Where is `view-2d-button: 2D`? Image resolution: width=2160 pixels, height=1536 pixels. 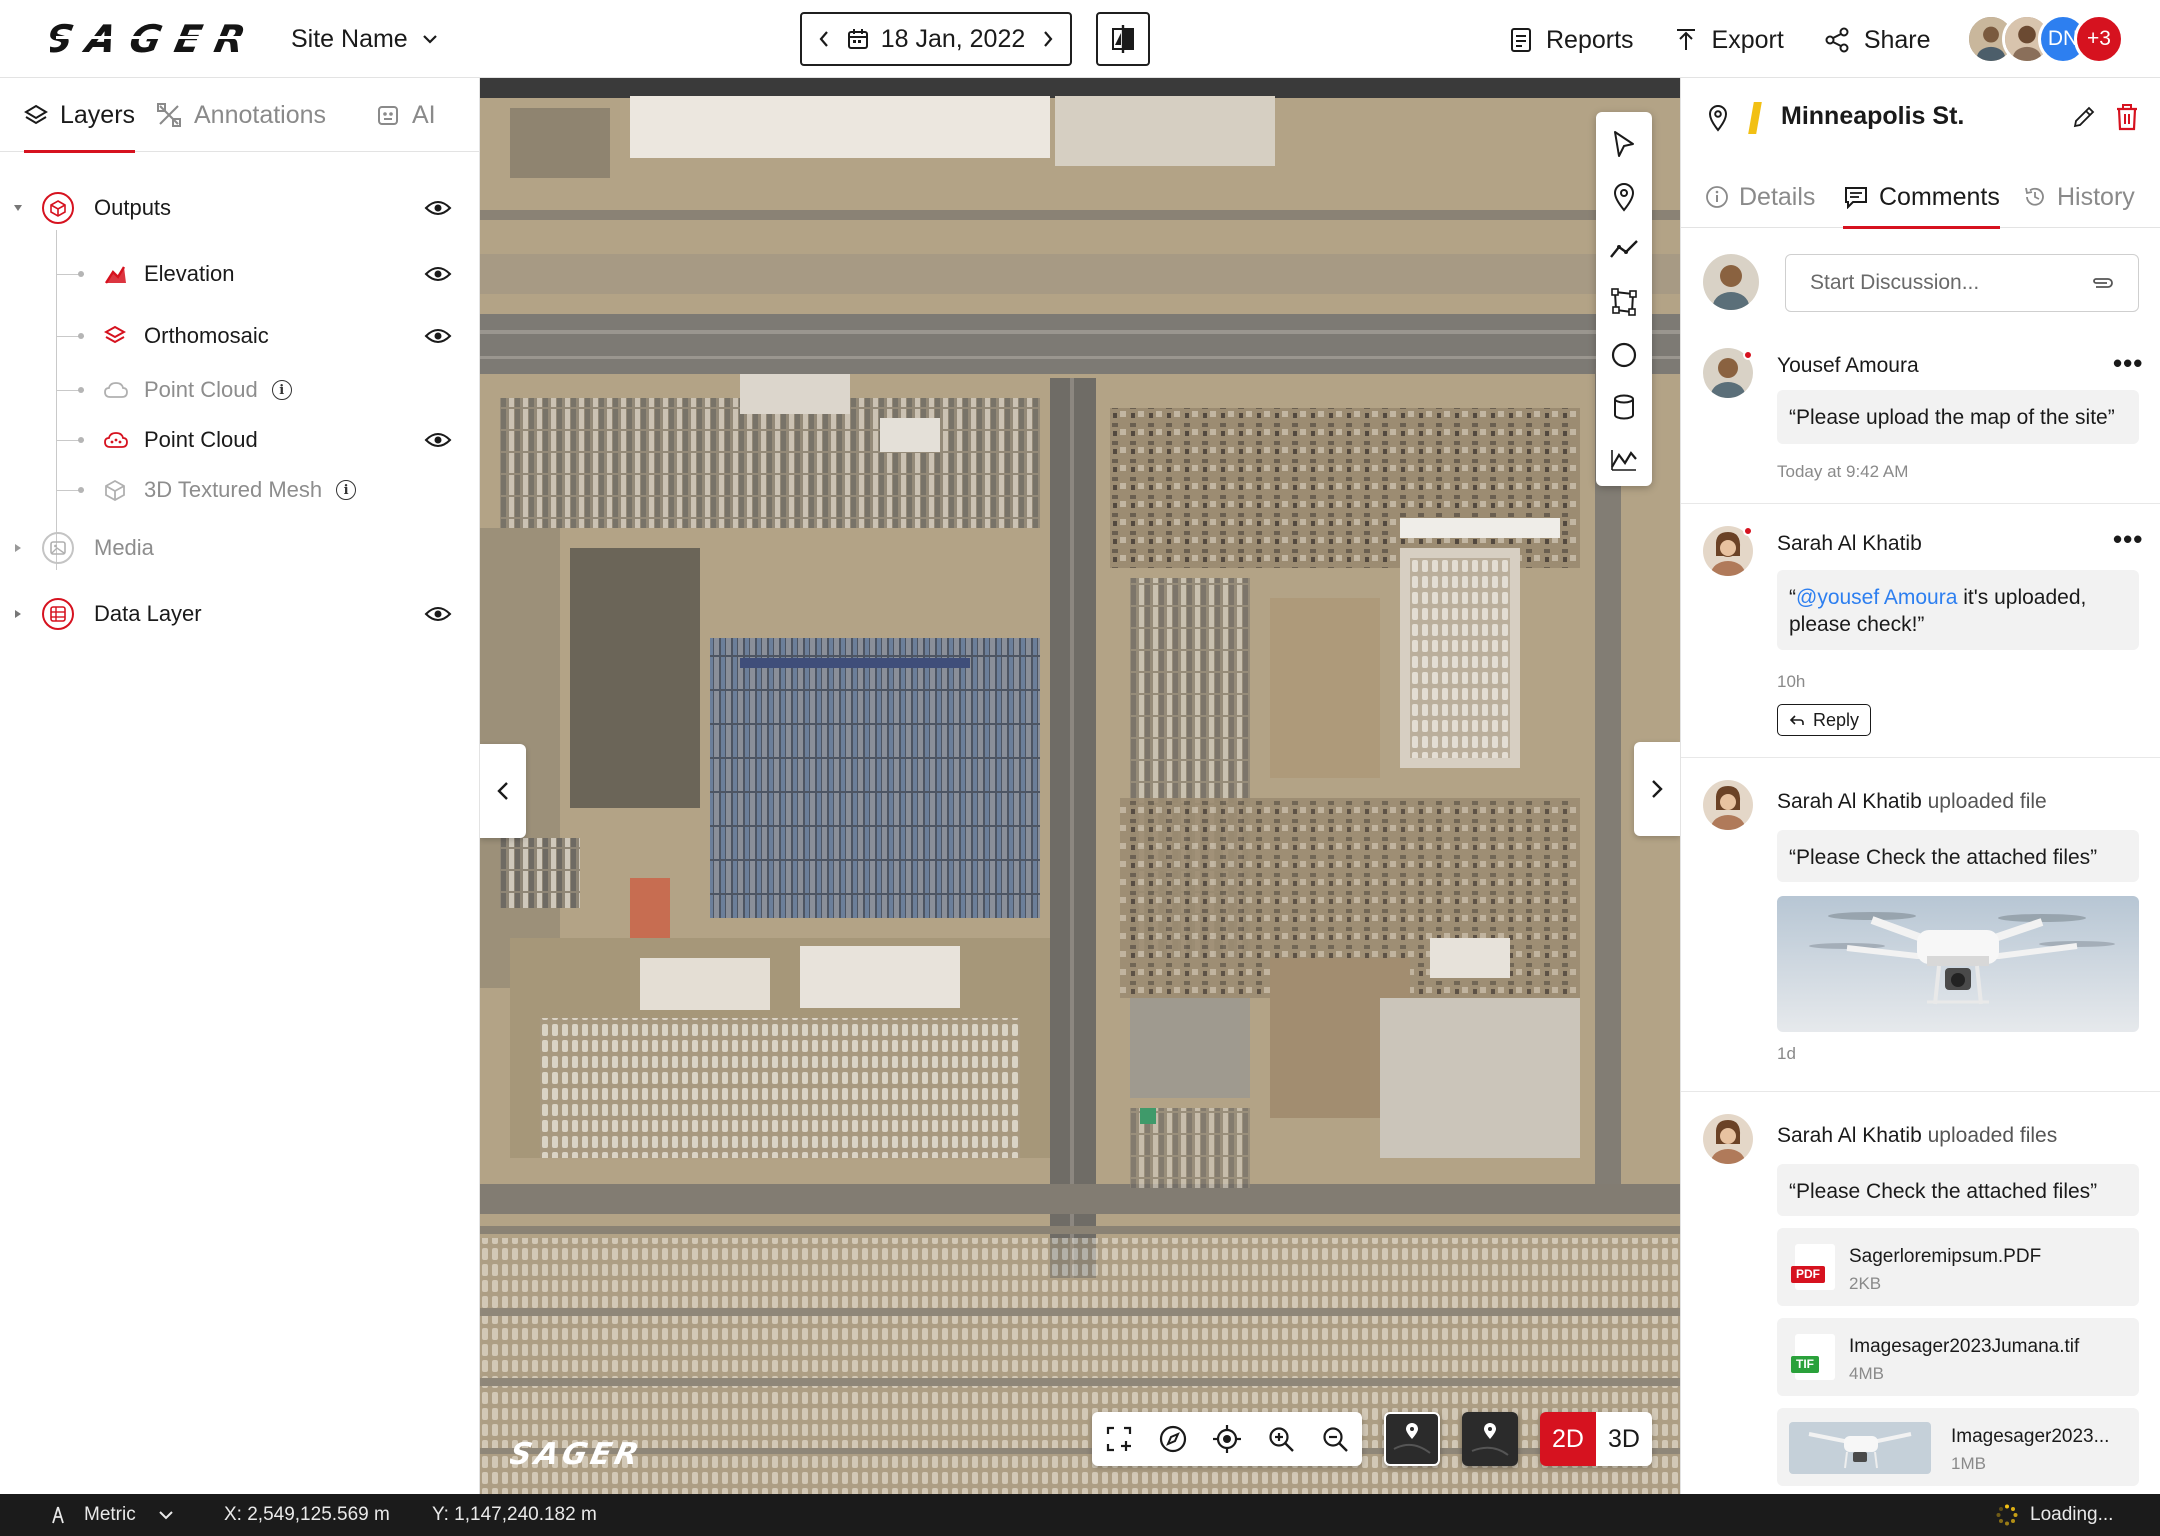
view-2d-button: 2D is located at coordinates (1568, 1439).